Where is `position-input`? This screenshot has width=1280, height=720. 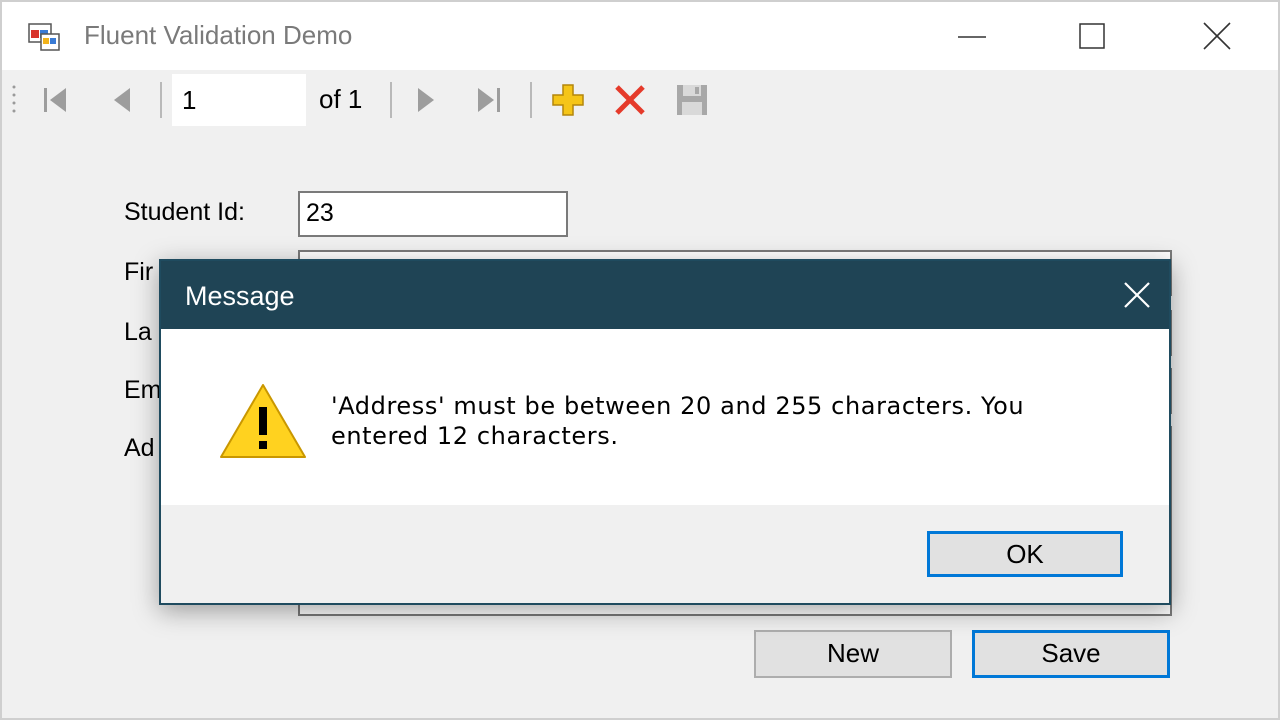 position-input is located at coordinates (239, 100).